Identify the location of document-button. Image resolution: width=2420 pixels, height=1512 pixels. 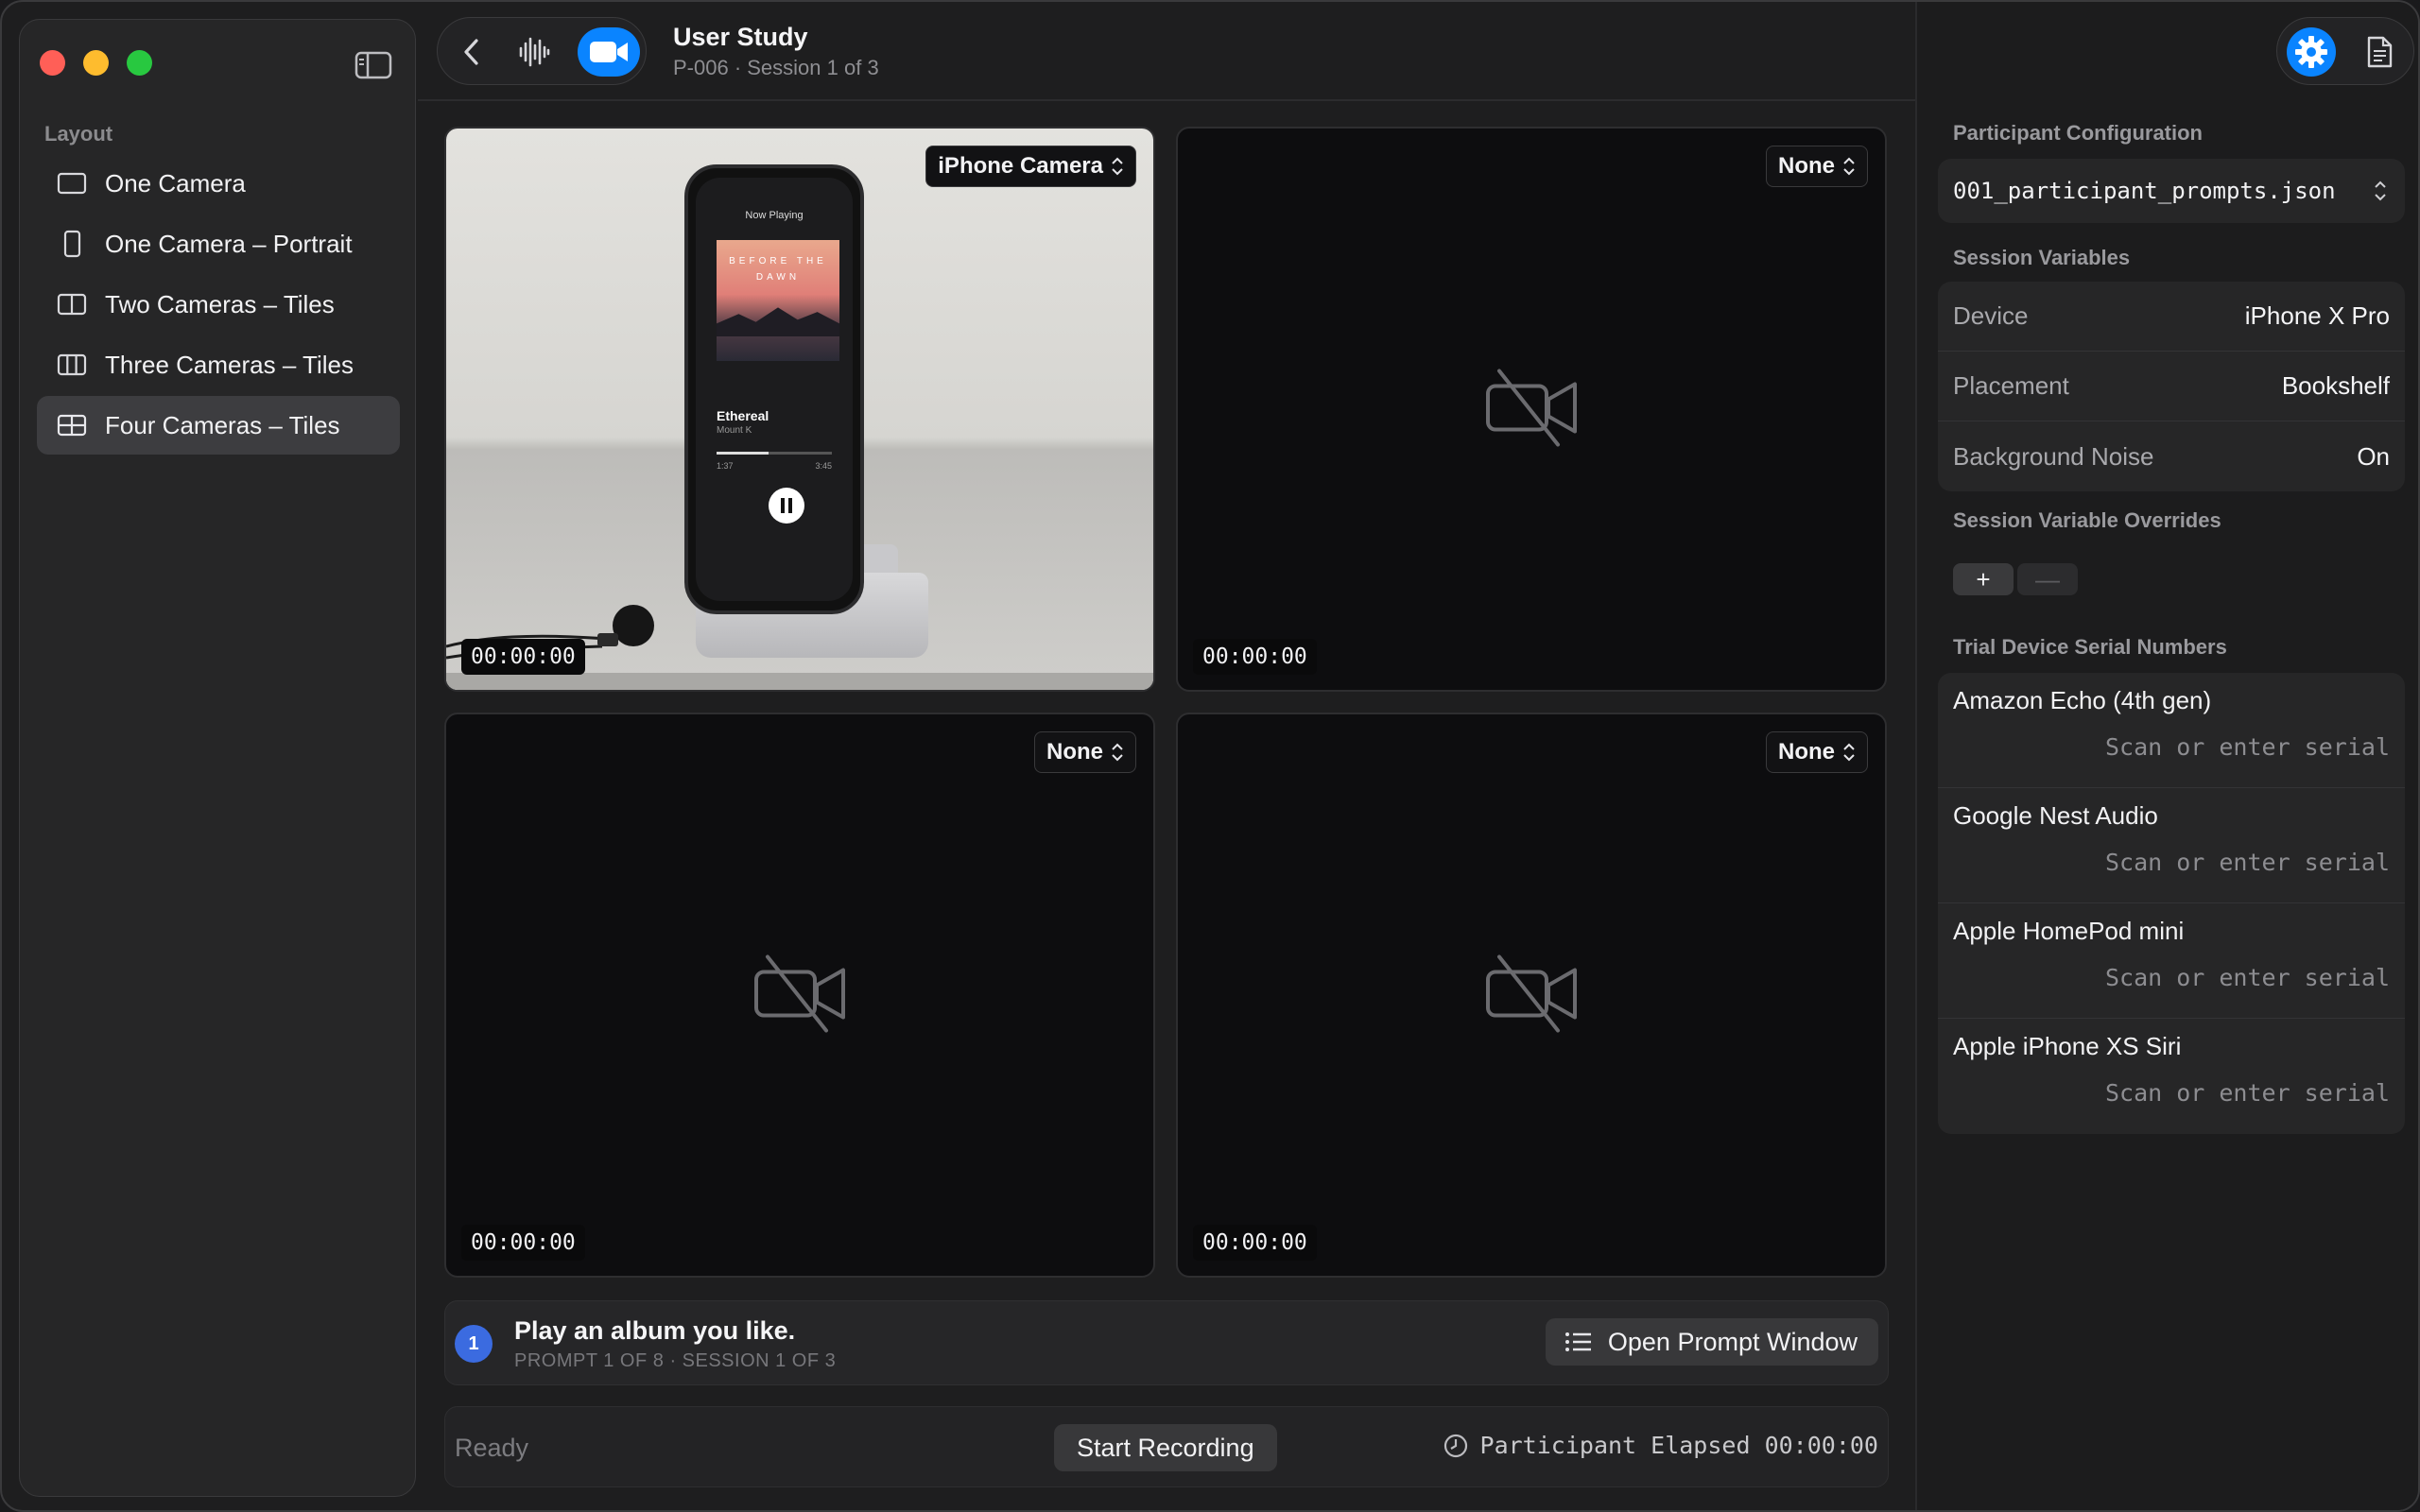
(2380, 52).